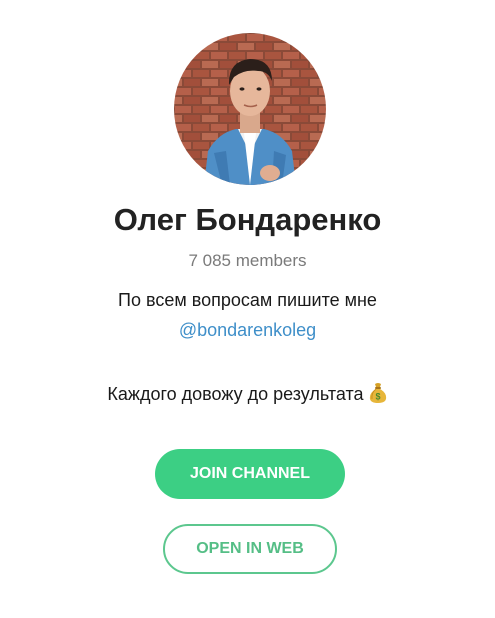  Describe the element at coordinates (250, 549) in the screenshot. I see `open-in-web-button: OPEN IN WEB` at that location.